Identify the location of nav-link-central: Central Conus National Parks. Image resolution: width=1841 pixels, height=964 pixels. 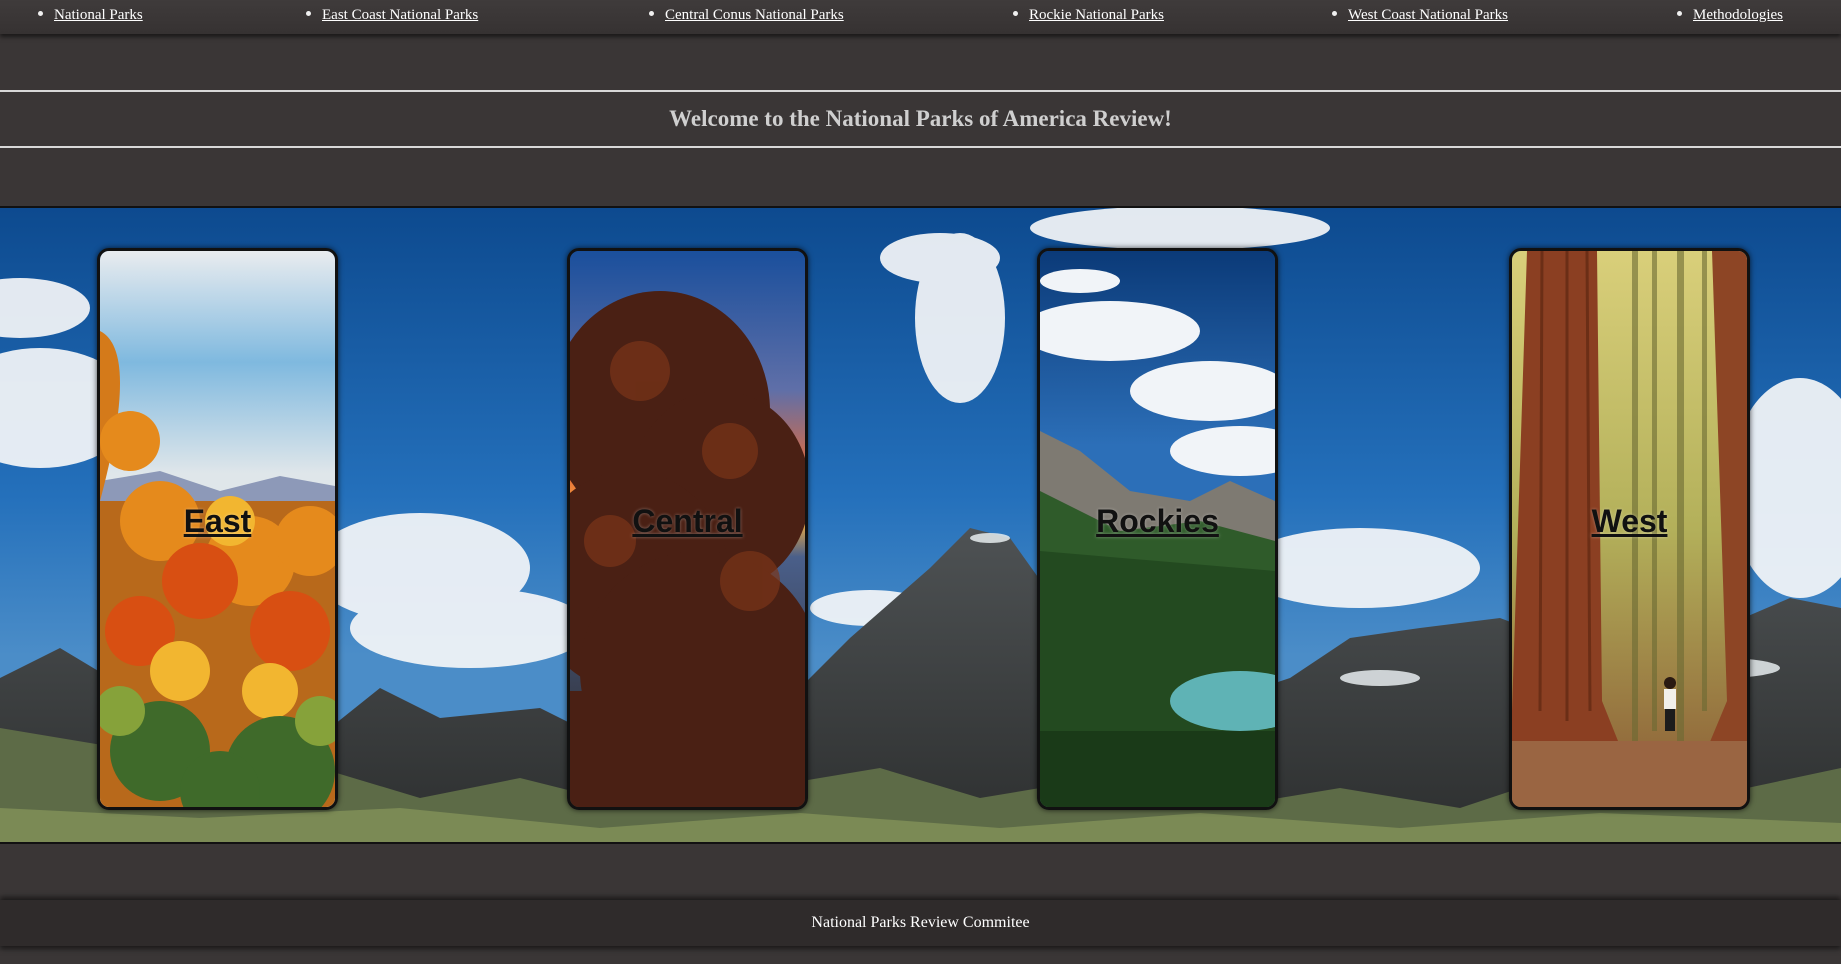
(754, 15).